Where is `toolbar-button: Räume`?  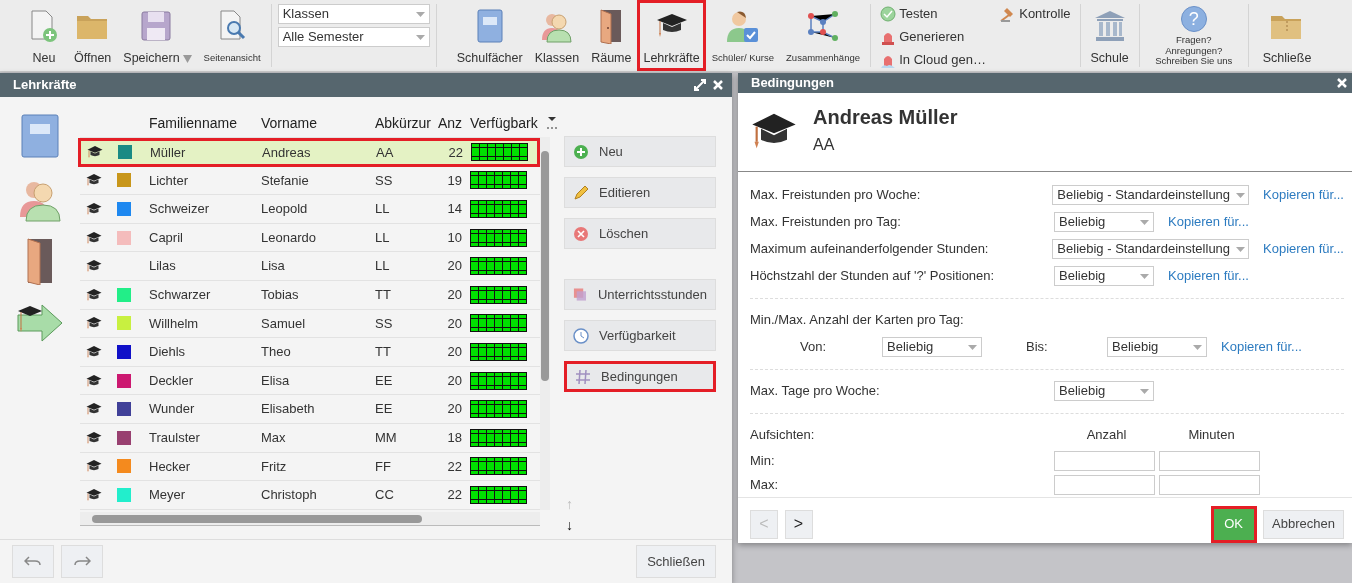 toolbar-button: Räume is located at coordinates (611, 35).